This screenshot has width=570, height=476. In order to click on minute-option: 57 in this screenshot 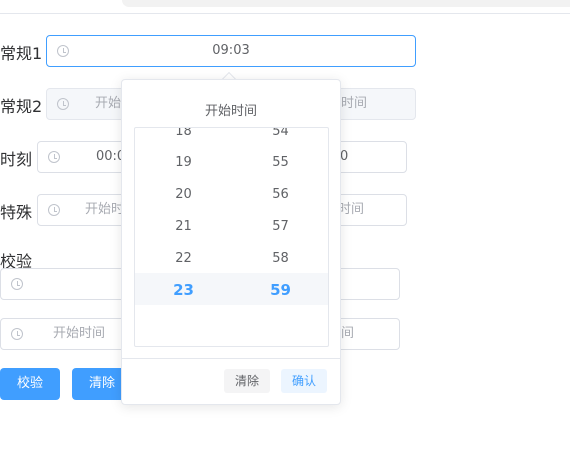, I will do `click(280, 227)`.